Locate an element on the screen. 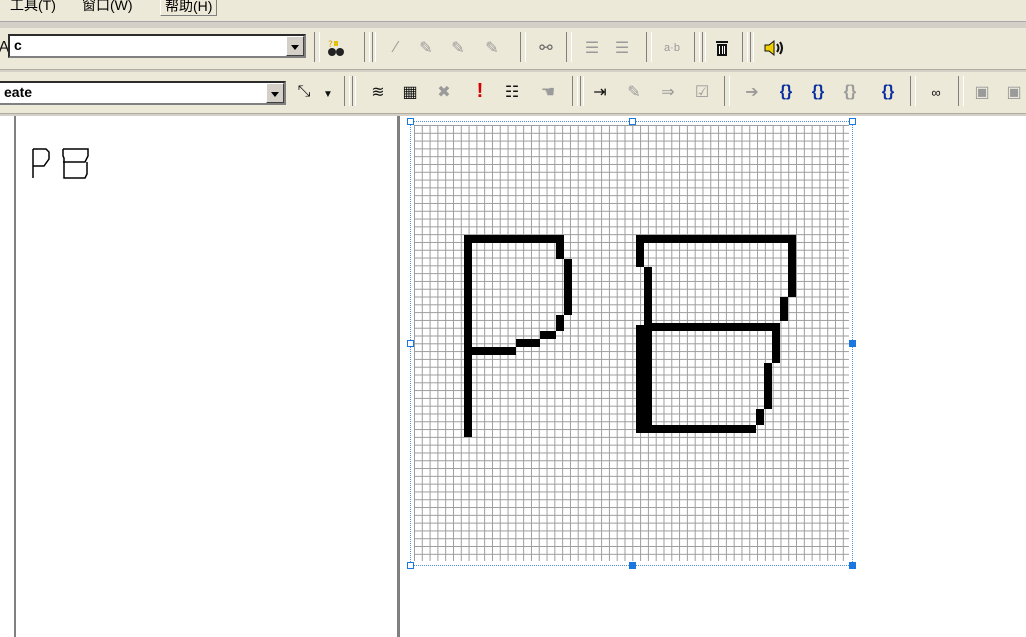 This screenshot has height=637, width=1026. resize-handle-nw is located at coordinates (410, 121).